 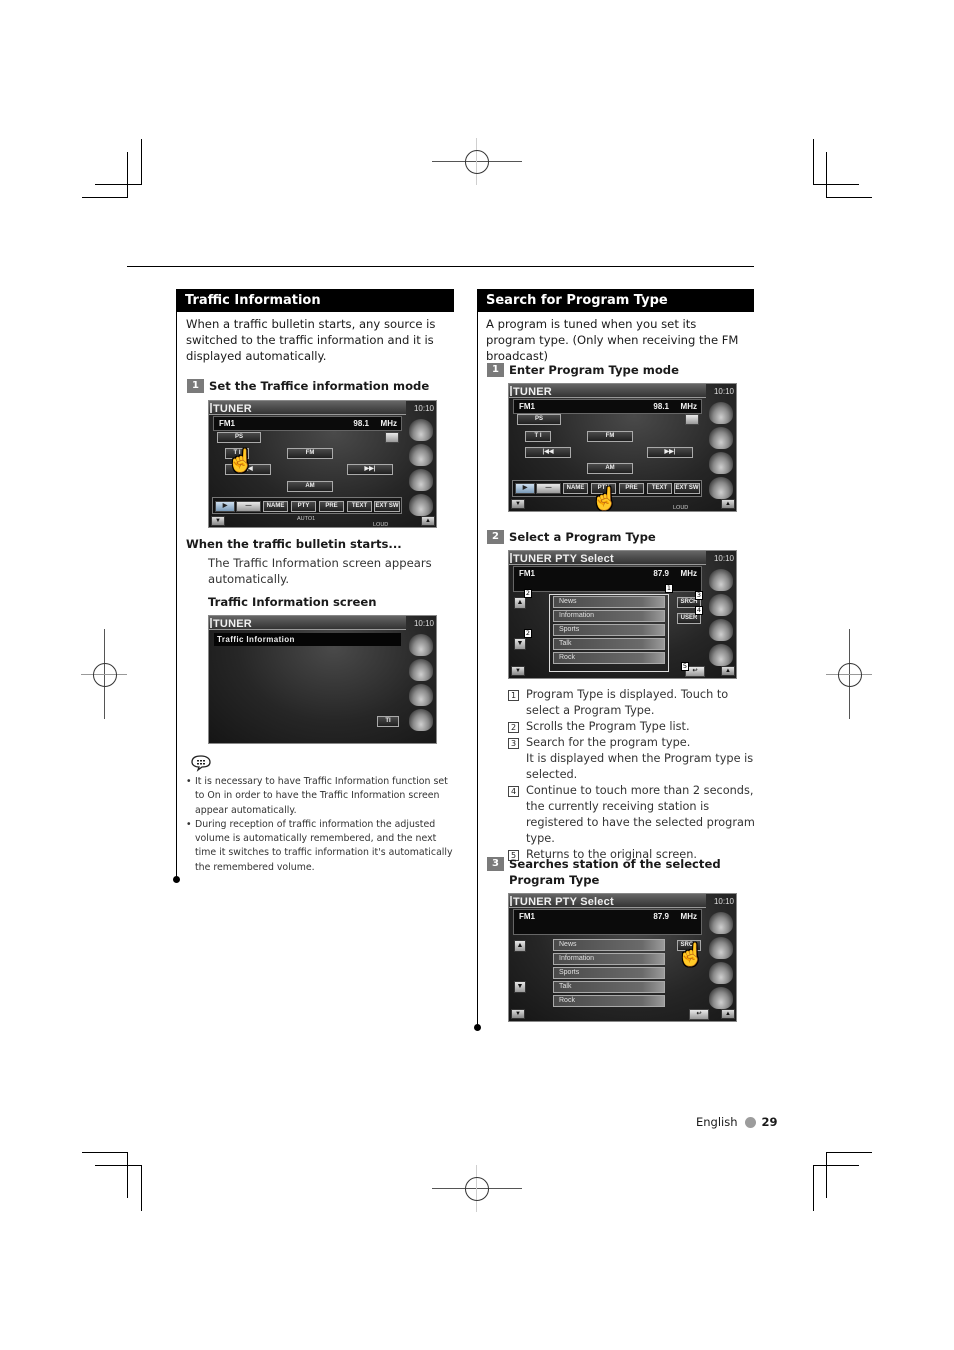 What do you see at coordinates (495, 537) in the screenshot?
I see `step-number: 2` at bounding box center [495, 537].